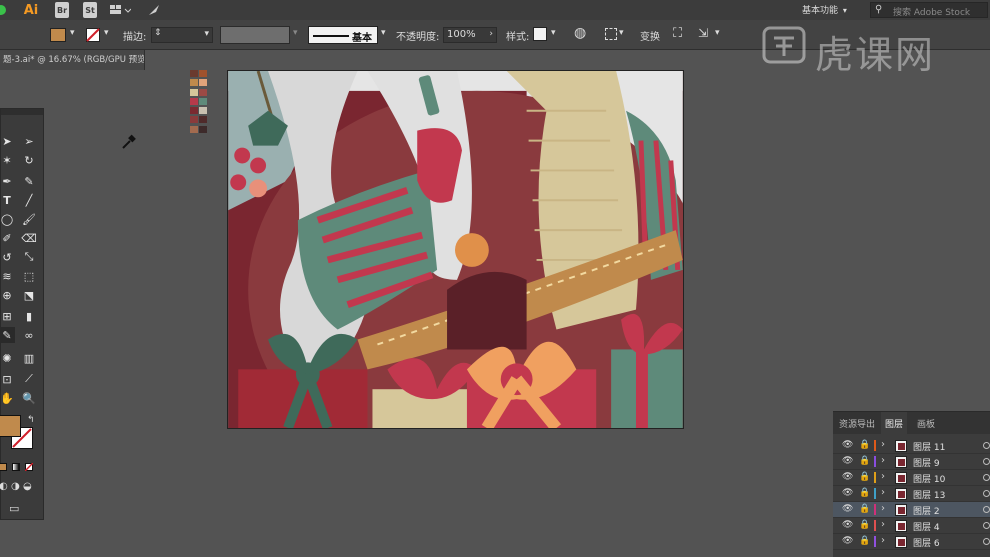 The height and width of the screenshot is (557, 990). What do you see at coordinates (677, 33) in the screenshot?
I see `isolate-icon: ⛶` at bounding box center [677, 33].